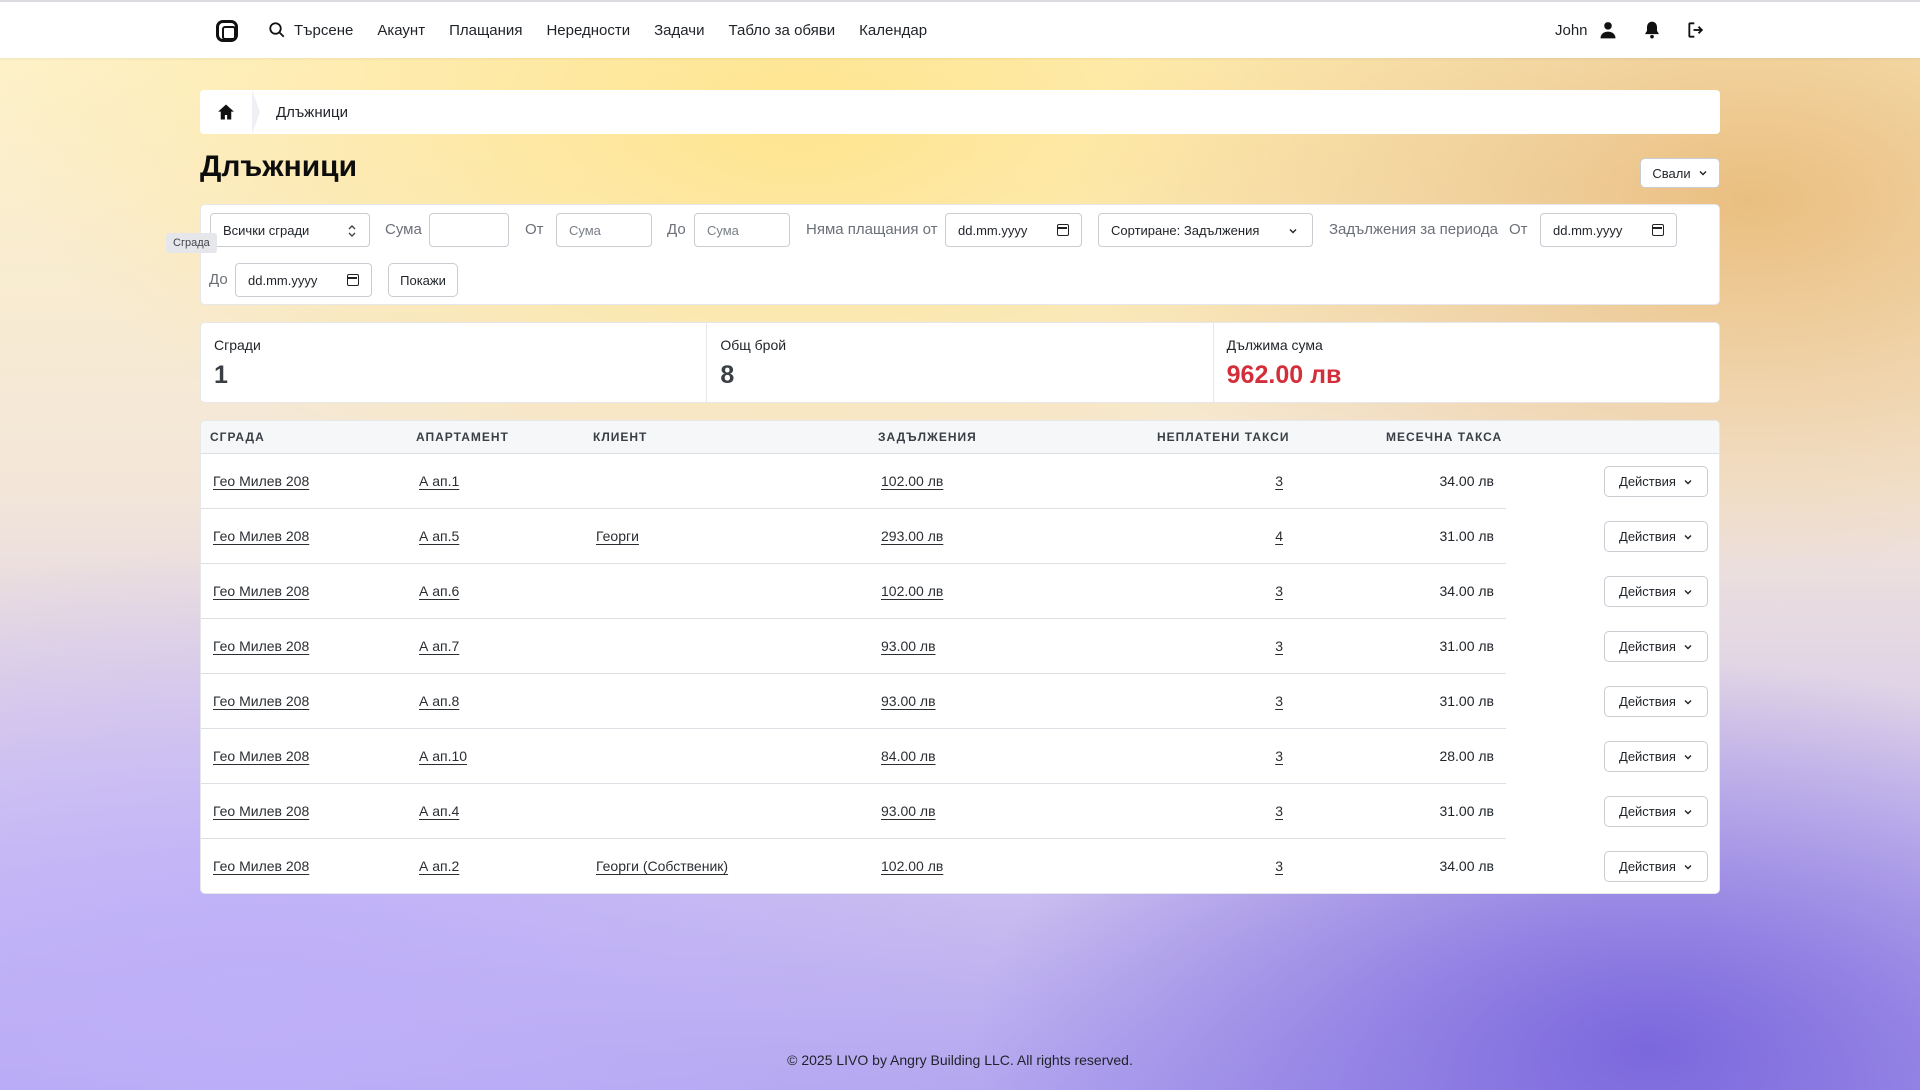 Image resolution: width=1920 pixels, height=1090 pixels. What do you see at coordinates (439, 811) in the screenshot?
I see `cell-apartment: А ап.4` at bounding box center [439, 811].